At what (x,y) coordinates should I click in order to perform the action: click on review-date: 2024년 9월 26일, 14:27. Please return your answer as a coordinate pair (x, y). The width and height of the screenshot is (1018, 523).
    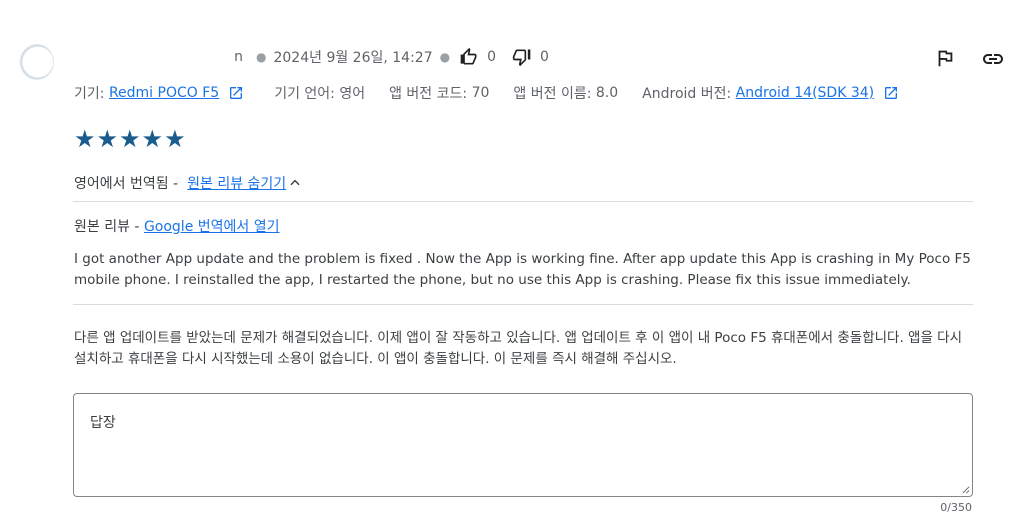
    Looking at the image, I should click on (353, 58).